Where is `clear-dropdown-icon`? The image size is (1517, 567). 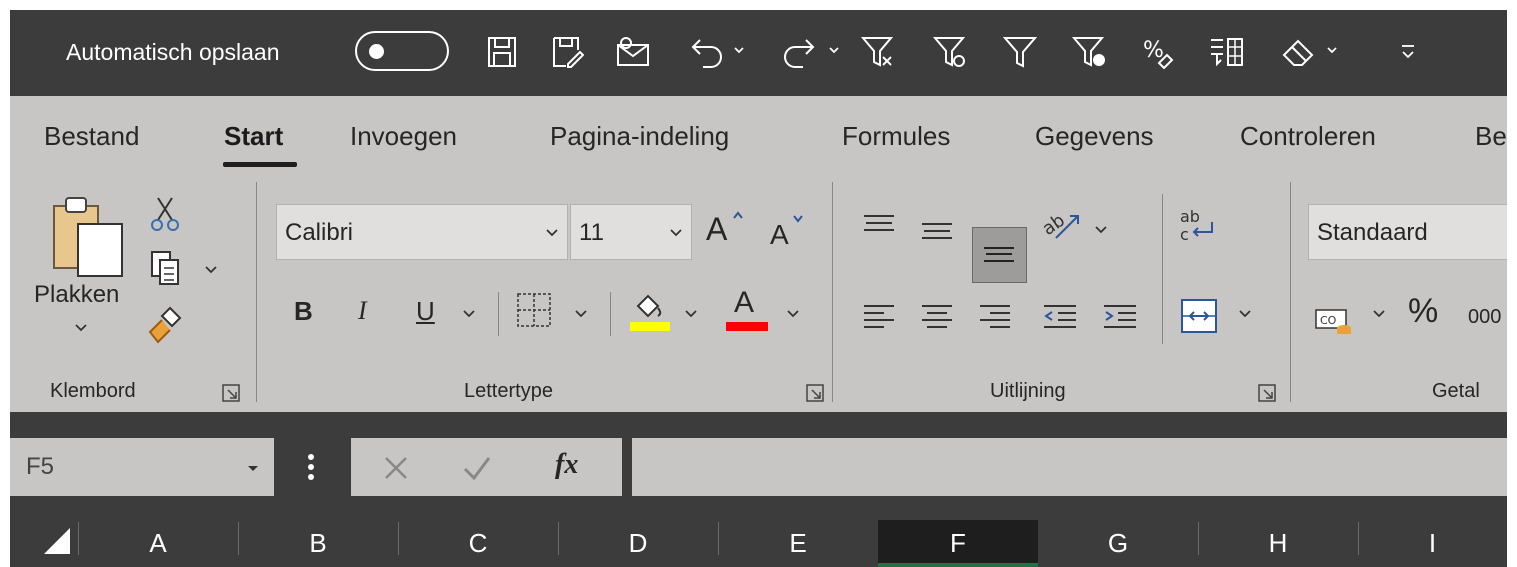
clear-dropdown-icon is located at coordinates (1332, 50).